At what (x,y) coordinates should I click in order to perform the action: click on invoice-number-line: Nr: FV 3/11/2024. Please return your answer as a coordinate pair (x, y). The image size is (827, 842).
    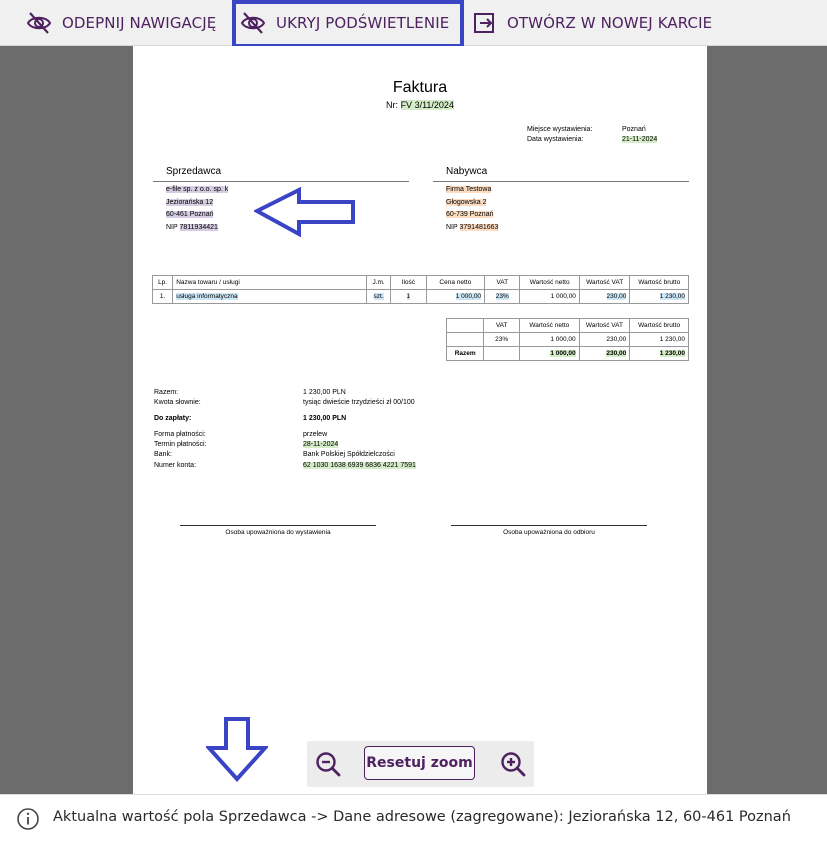
    Looking at the image, I should click on (420, 105).